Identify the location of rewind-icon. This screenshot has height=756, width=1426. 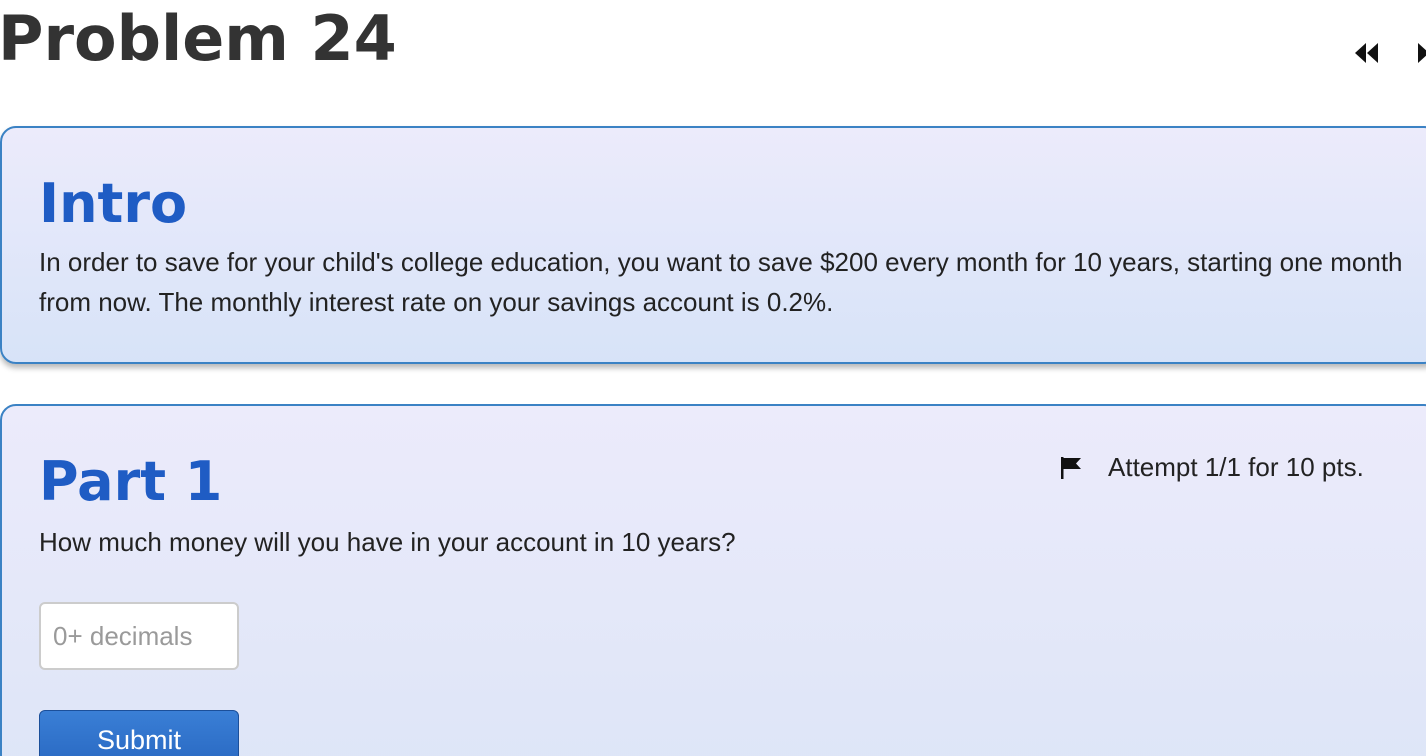
(1366, 53).